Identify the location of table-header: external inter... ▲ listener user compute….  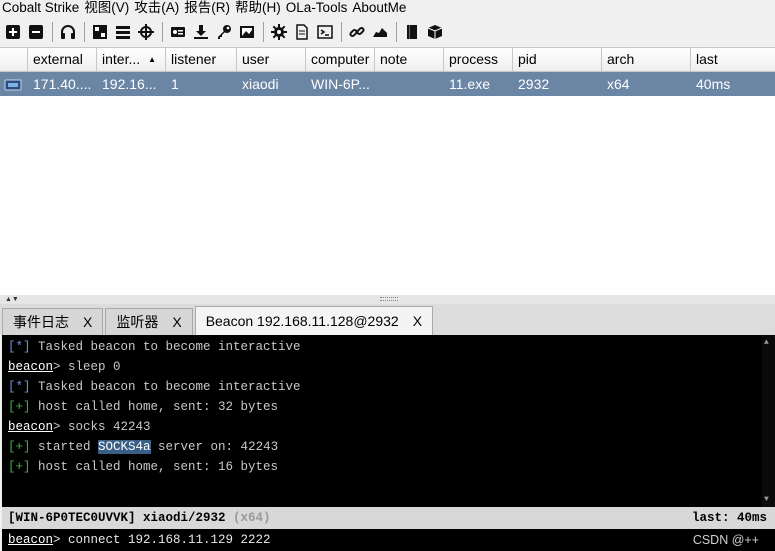
(387, 60).